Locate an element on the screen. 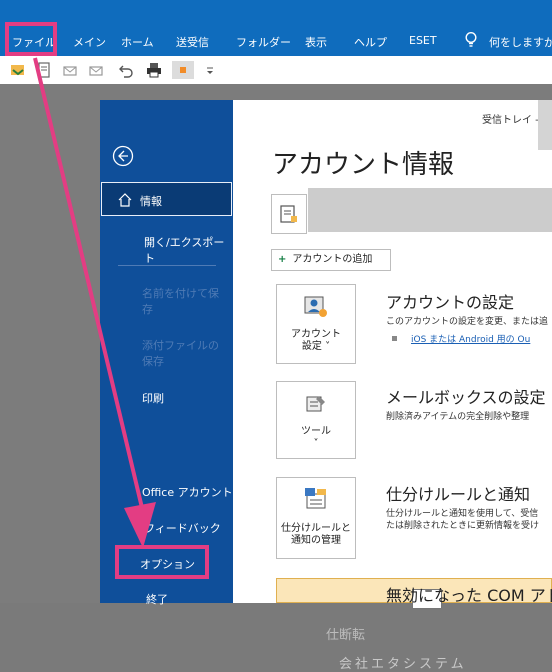 This screenshot has height=672, width=552. add-account-label: アカウントの追加 is located at coordinates (332, 259).